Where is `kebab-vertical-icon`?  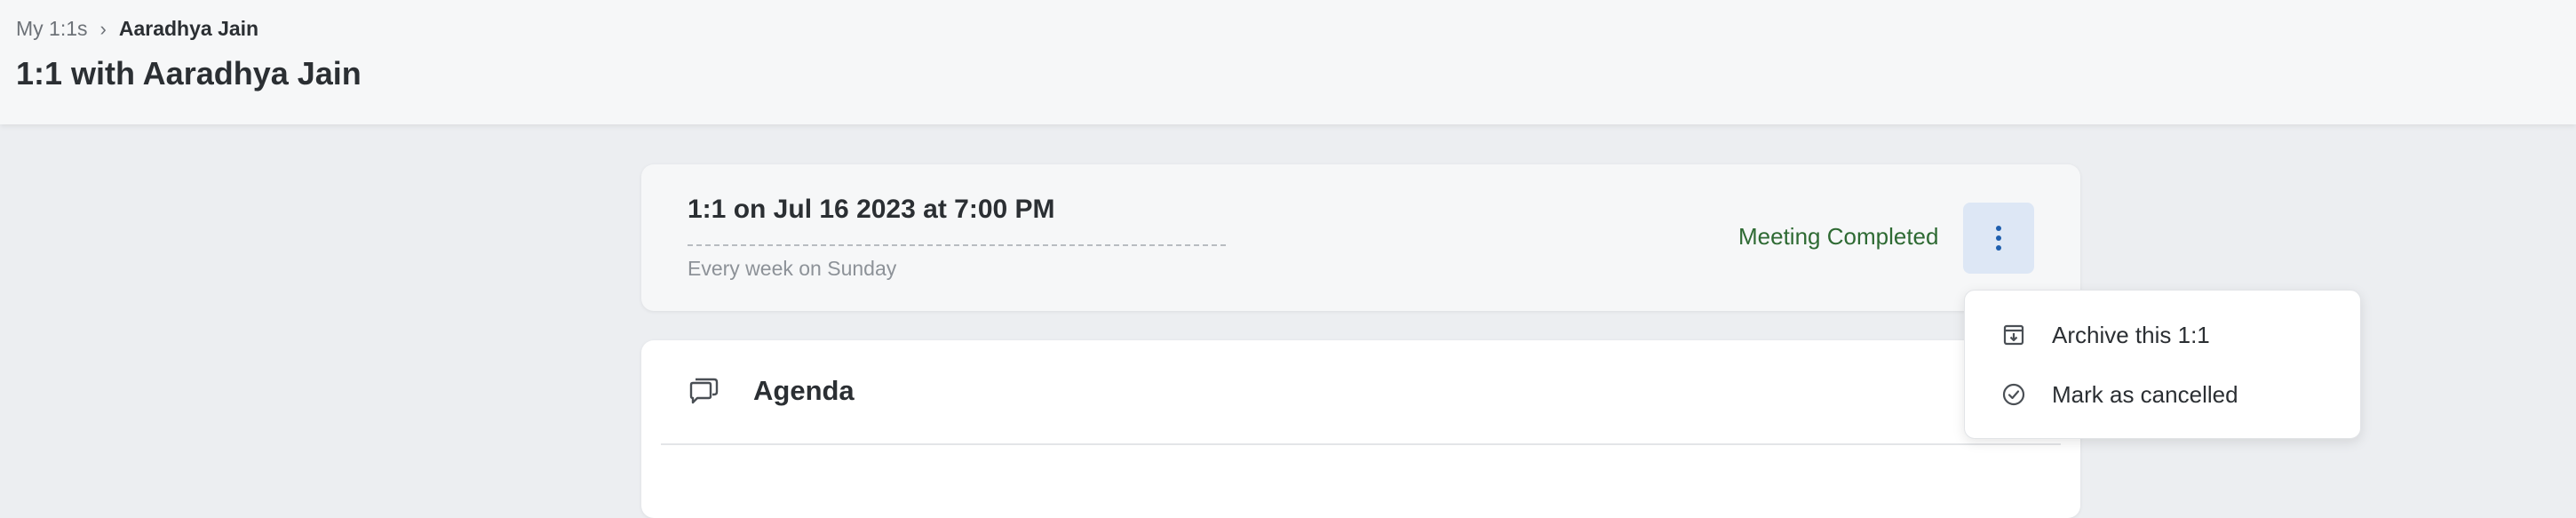
kebab-vertical-icon is located at coordinates (1998, 239).